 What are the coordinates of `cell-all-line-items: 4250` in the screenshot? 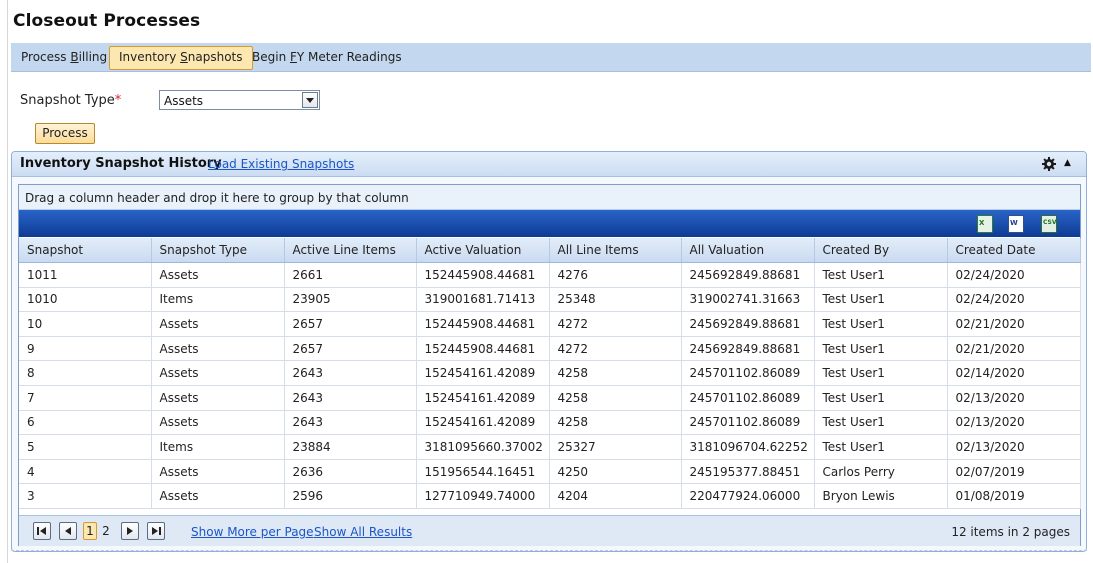 It's located at (615, 472).